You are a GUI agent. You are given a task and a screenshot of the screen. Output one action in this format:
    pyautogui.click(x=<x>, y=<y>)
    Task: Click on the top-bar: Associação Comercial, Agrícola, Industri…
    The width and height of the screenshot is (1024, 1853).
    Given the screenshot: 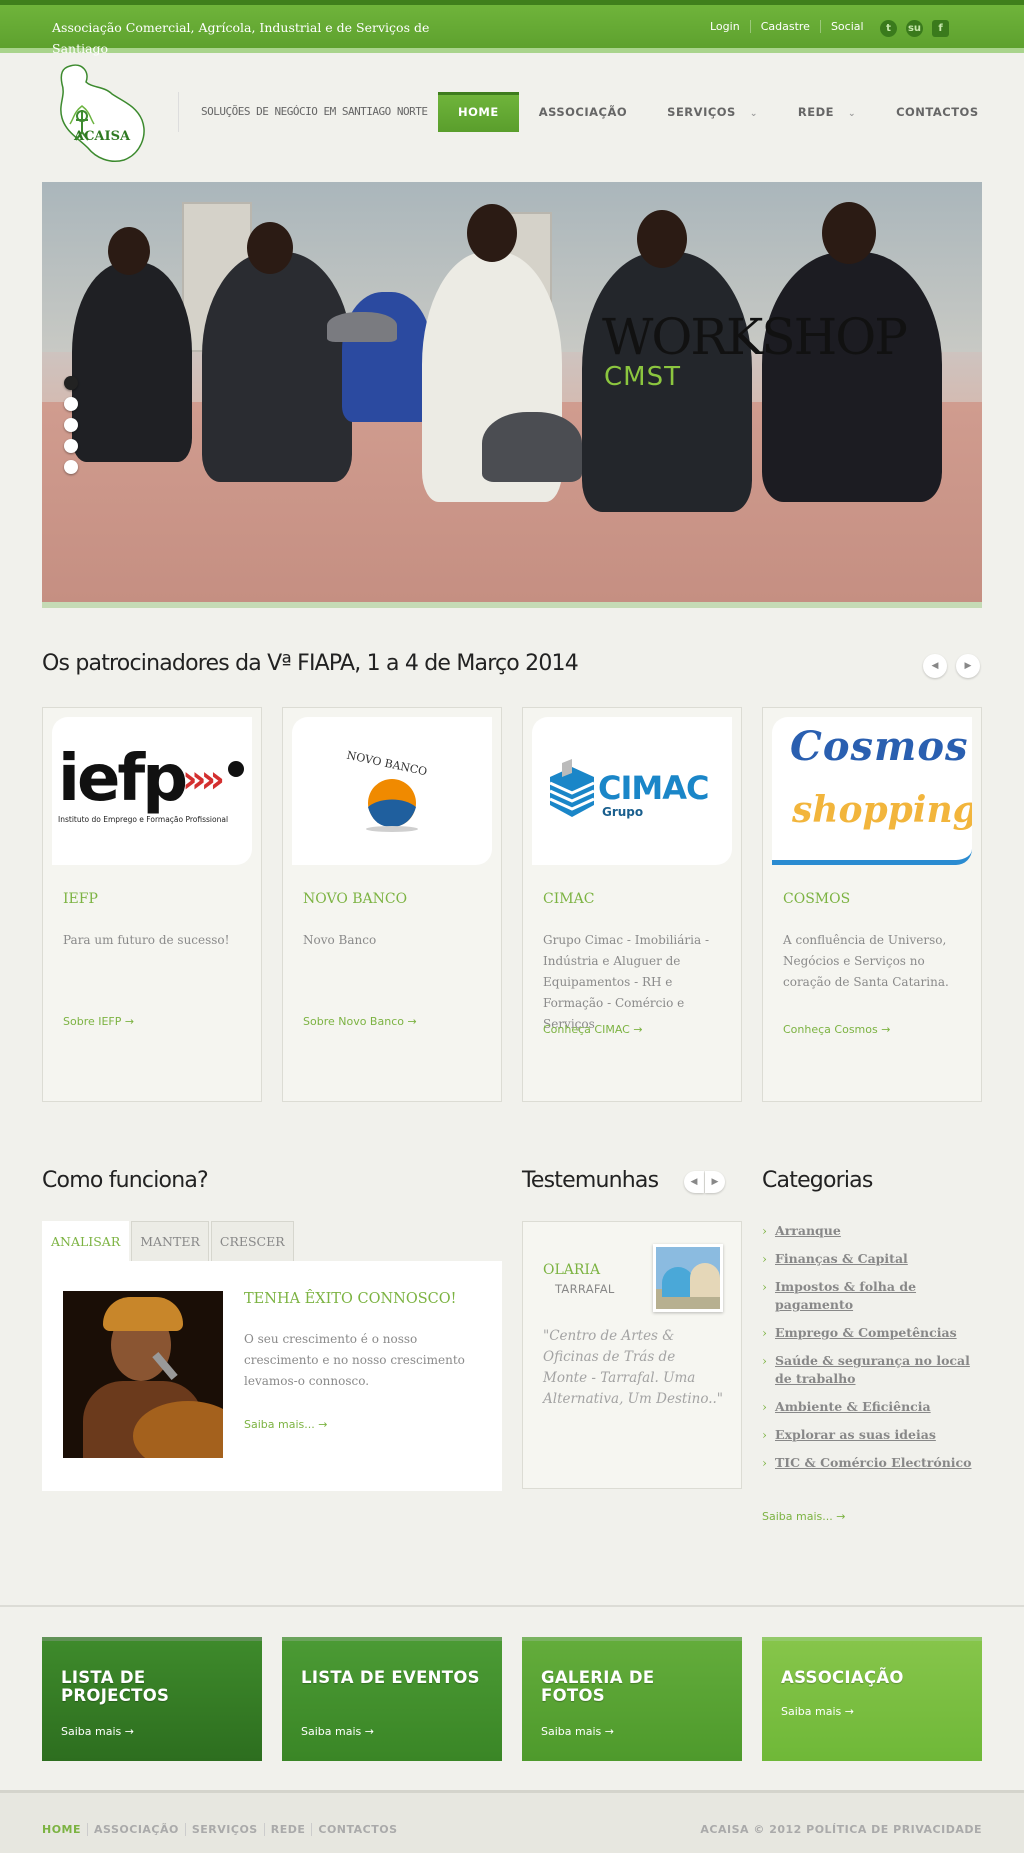 What is the action you would take?
    pyautogui.click(x=512, y=28)
    